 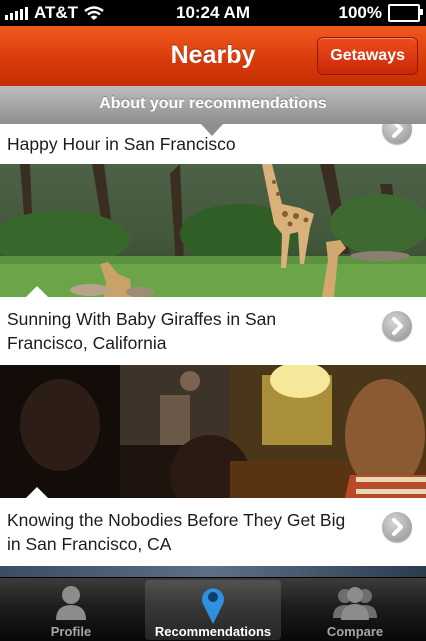 I want to click on navigation-bar: Nearby Getaways, so click(x=213, y=56).